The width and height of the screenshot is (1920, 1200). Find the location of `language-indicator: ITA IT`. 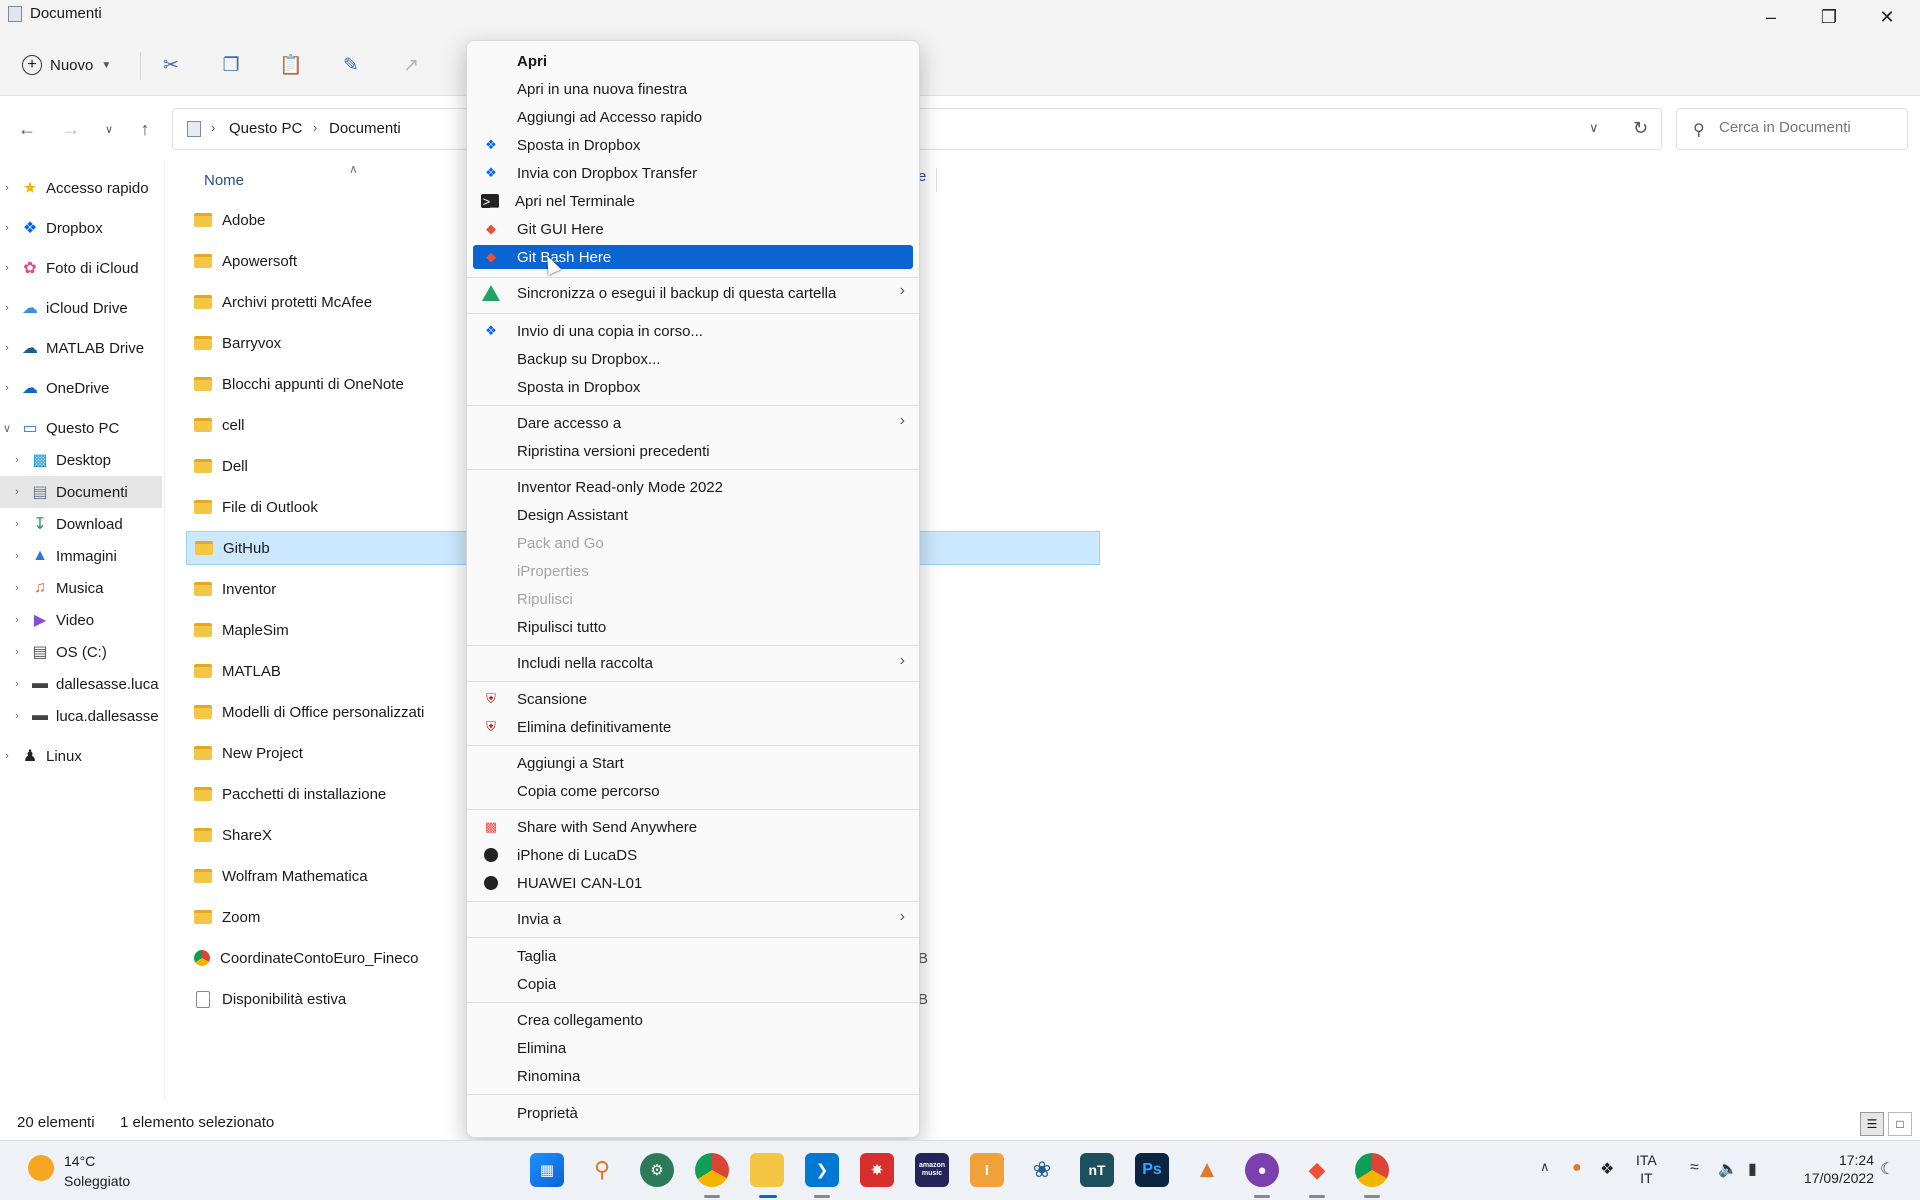

language-indicator: ITA IT is located at coordinates (1646, 1169).